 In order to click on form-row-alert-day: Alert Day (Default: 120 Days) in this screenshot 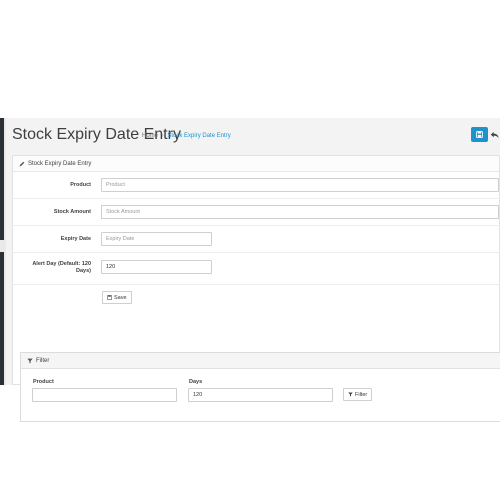, I will do `click(256, 269)`.